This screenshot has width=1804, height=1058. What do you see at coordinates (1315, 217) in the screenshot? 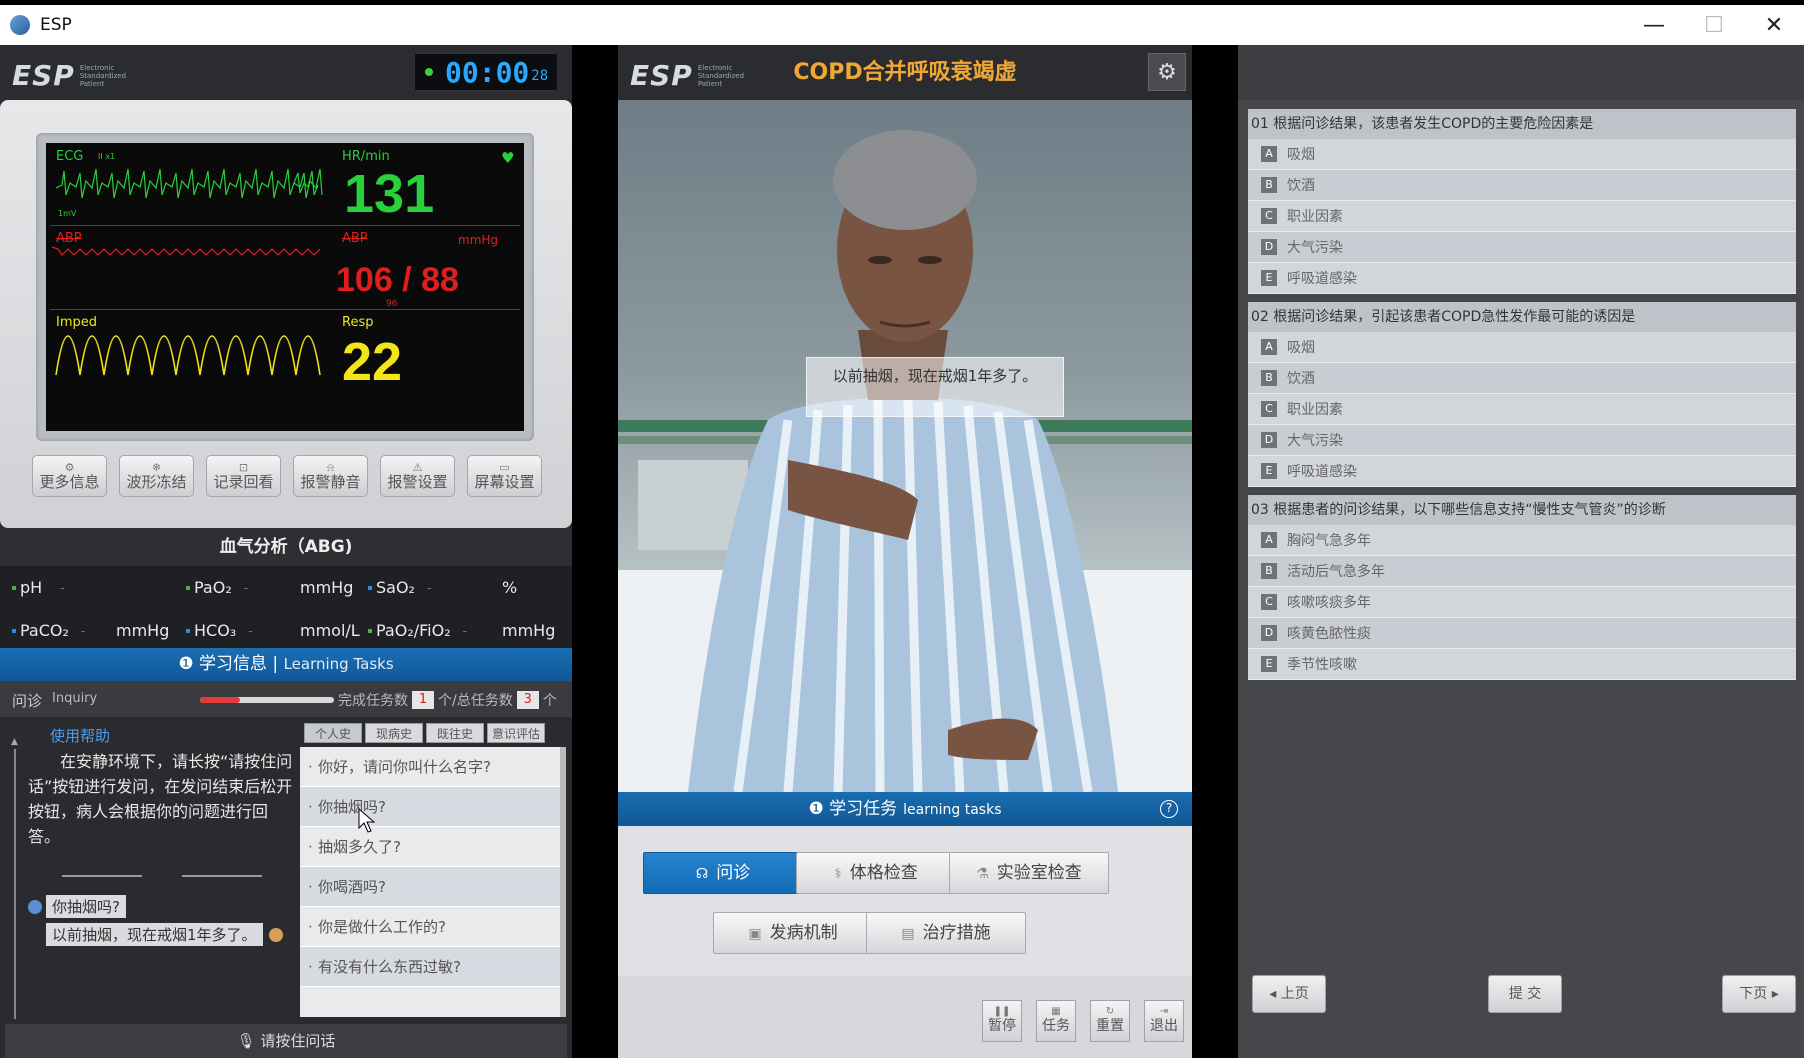
I see `option-text: 职业因素` at bounding box center [1315, 217].